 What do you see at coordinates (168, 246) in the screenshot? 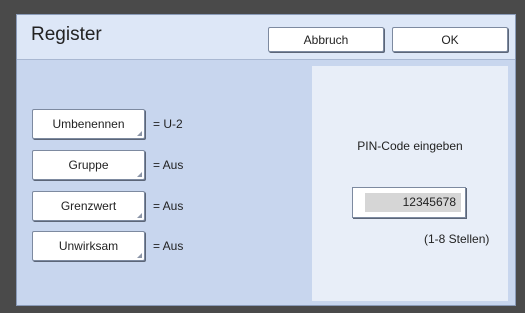
I see `disable-value: = Aus` at bounding box center [168, 246].